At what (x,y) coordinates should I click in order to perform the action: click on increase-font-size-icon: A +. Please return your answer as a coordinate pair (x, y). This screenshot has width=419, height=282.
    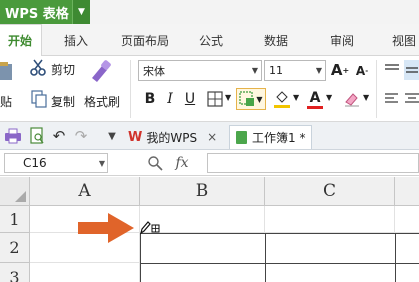
    Looking at the image, I should click on (340, 70).